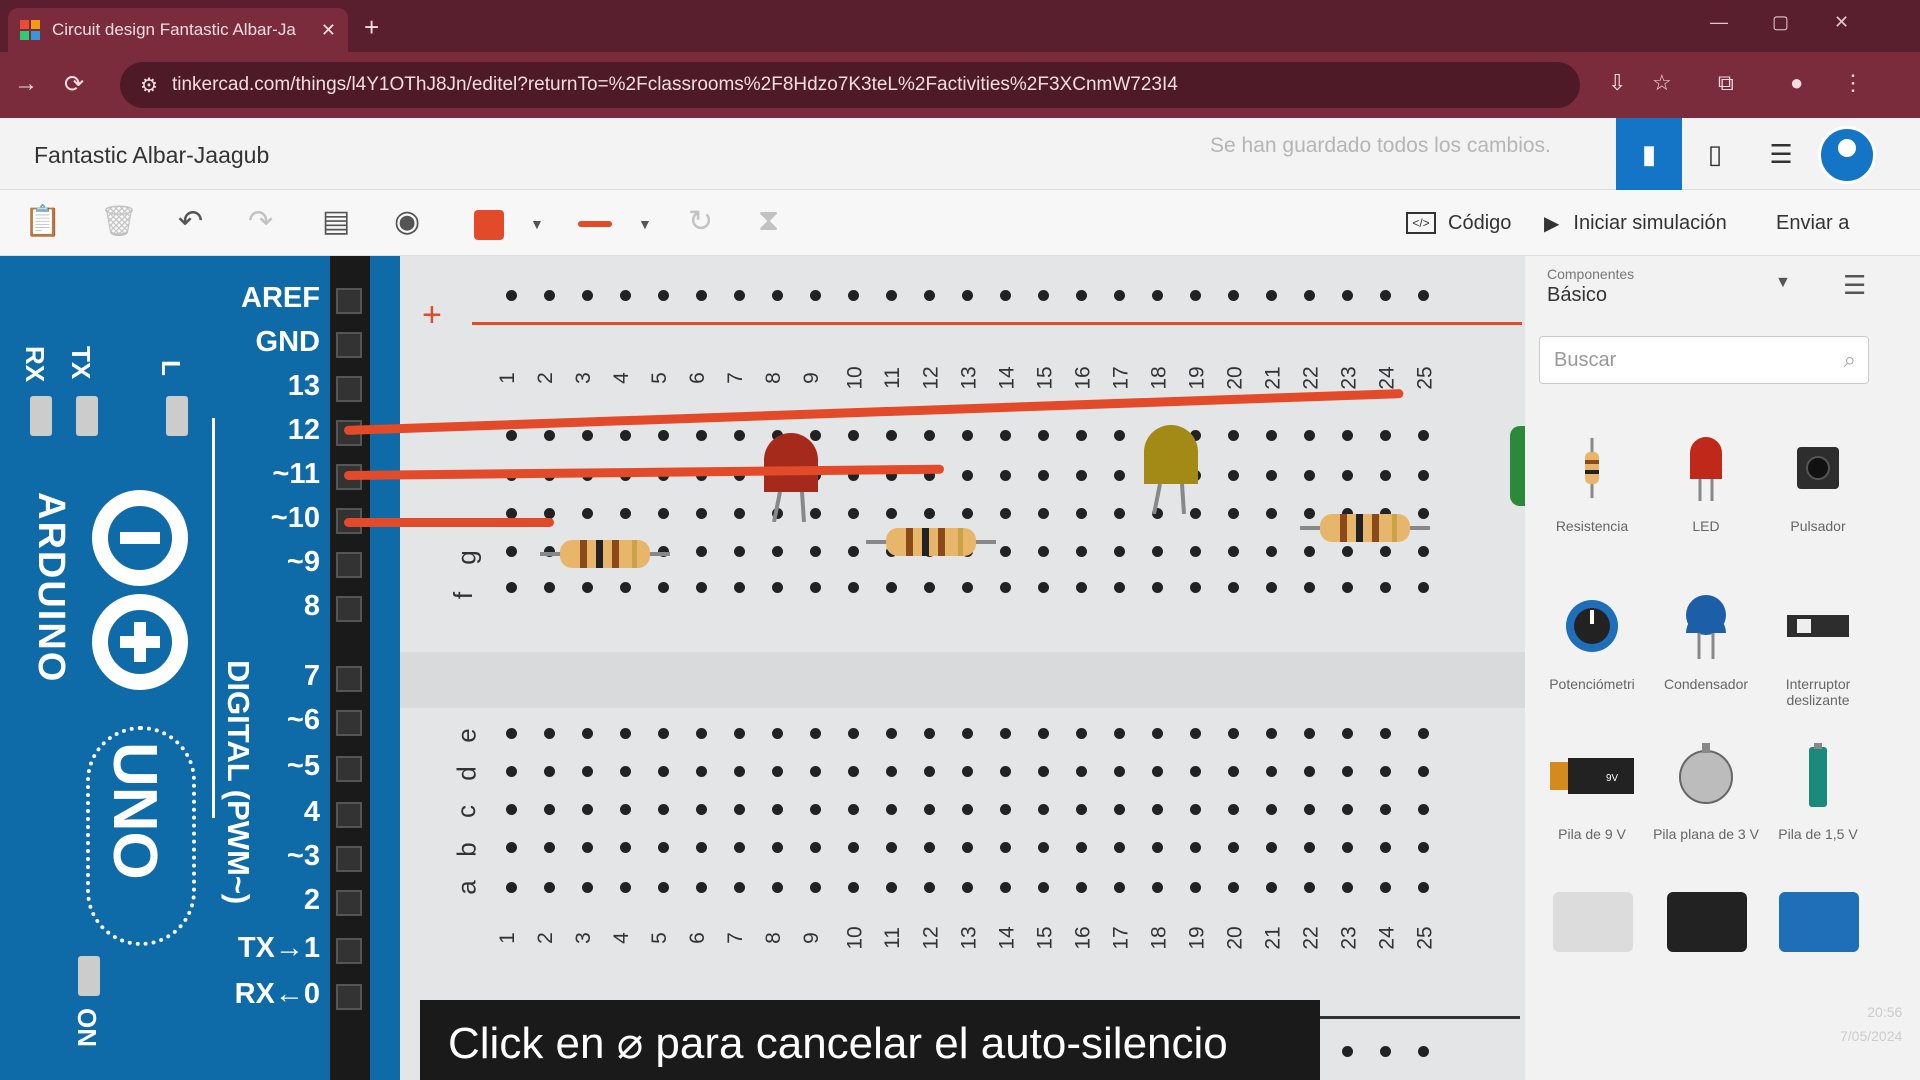  What do you see at coordinates (1592, 804) in the screenshot?
I see `component-tile: 9V Pila de 9 V` at bounding box center [1592, 804].